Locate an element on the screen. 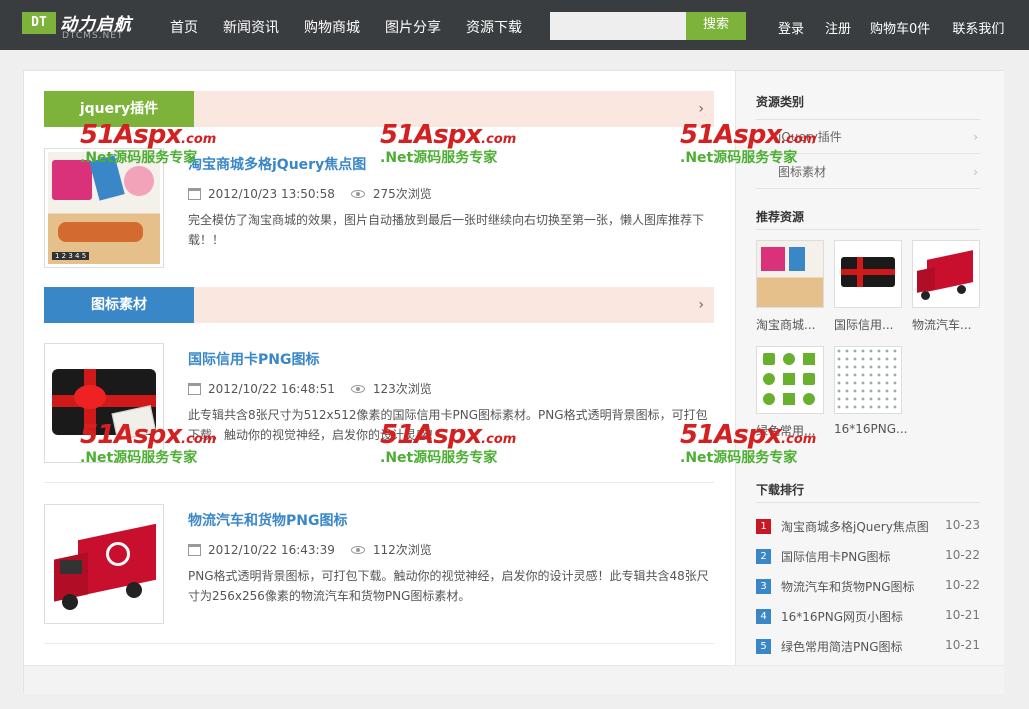 This screenshot has width=1029, height=709. rank-date: 10-23 is located at coordinates (962, 525).